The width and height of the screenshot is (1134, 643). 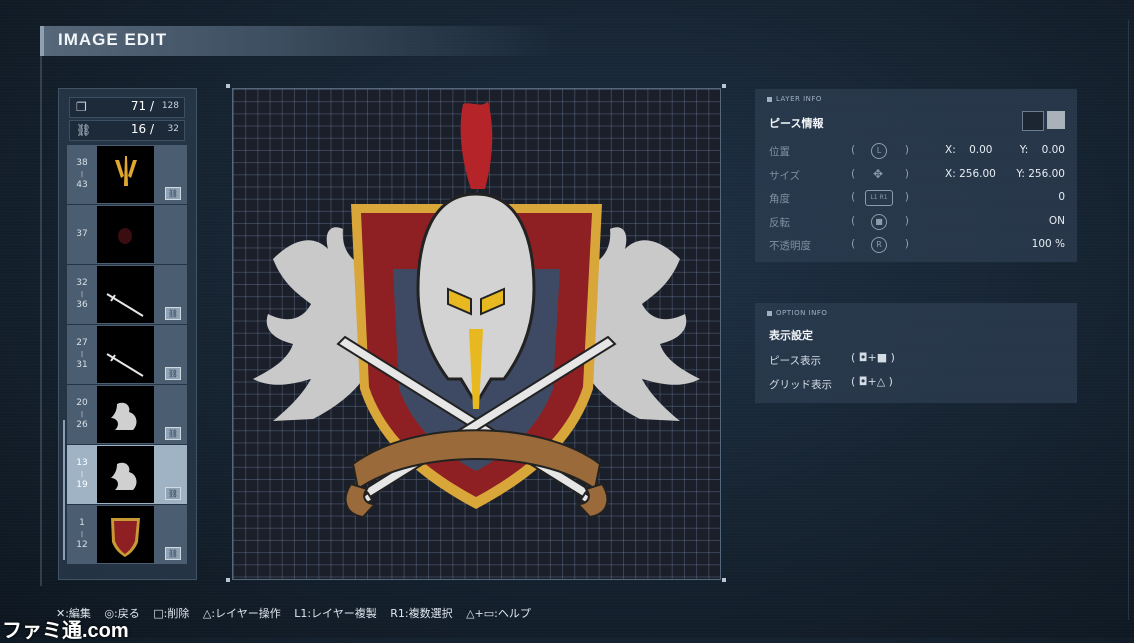 I want to click on link-count: 16 /, so click(x=142, y=129).